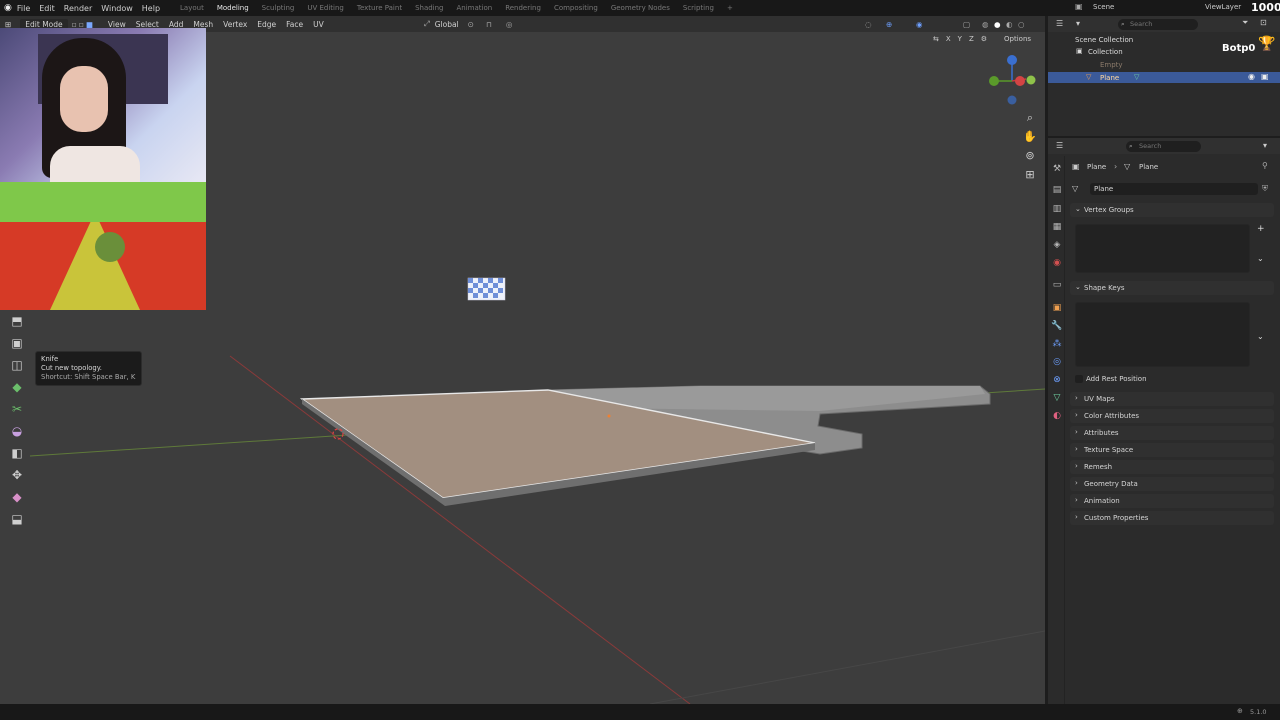  Describe the element at coordinates (1104, 40) in the screenshot. I see `scene-collection-label: Scene Collection` at that location.